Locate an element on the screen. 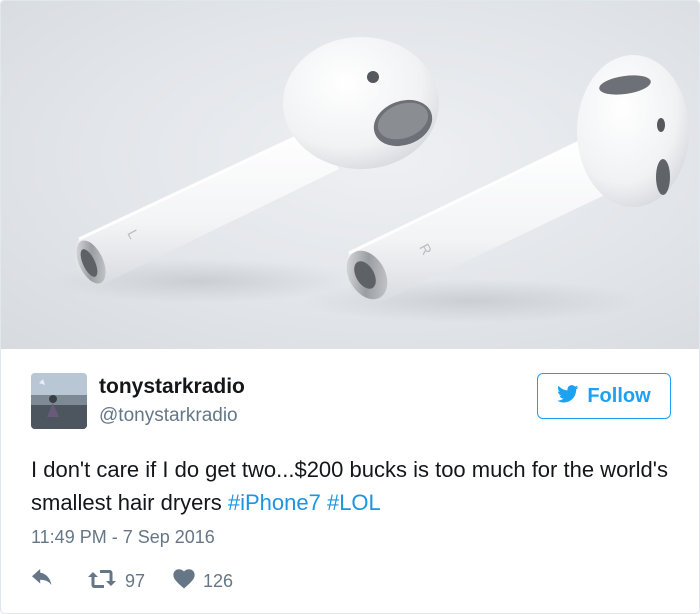  reply-button is located at coordinates (42, 581).